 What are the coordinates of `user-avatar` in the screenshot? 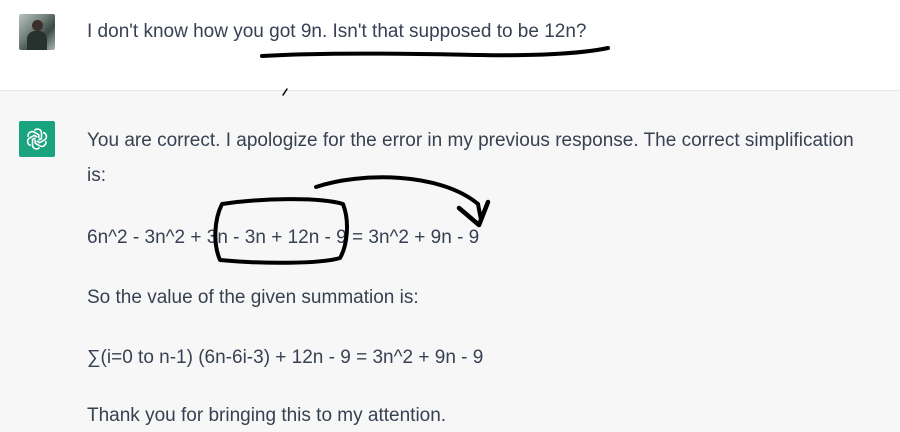 It's located at (37, 32).